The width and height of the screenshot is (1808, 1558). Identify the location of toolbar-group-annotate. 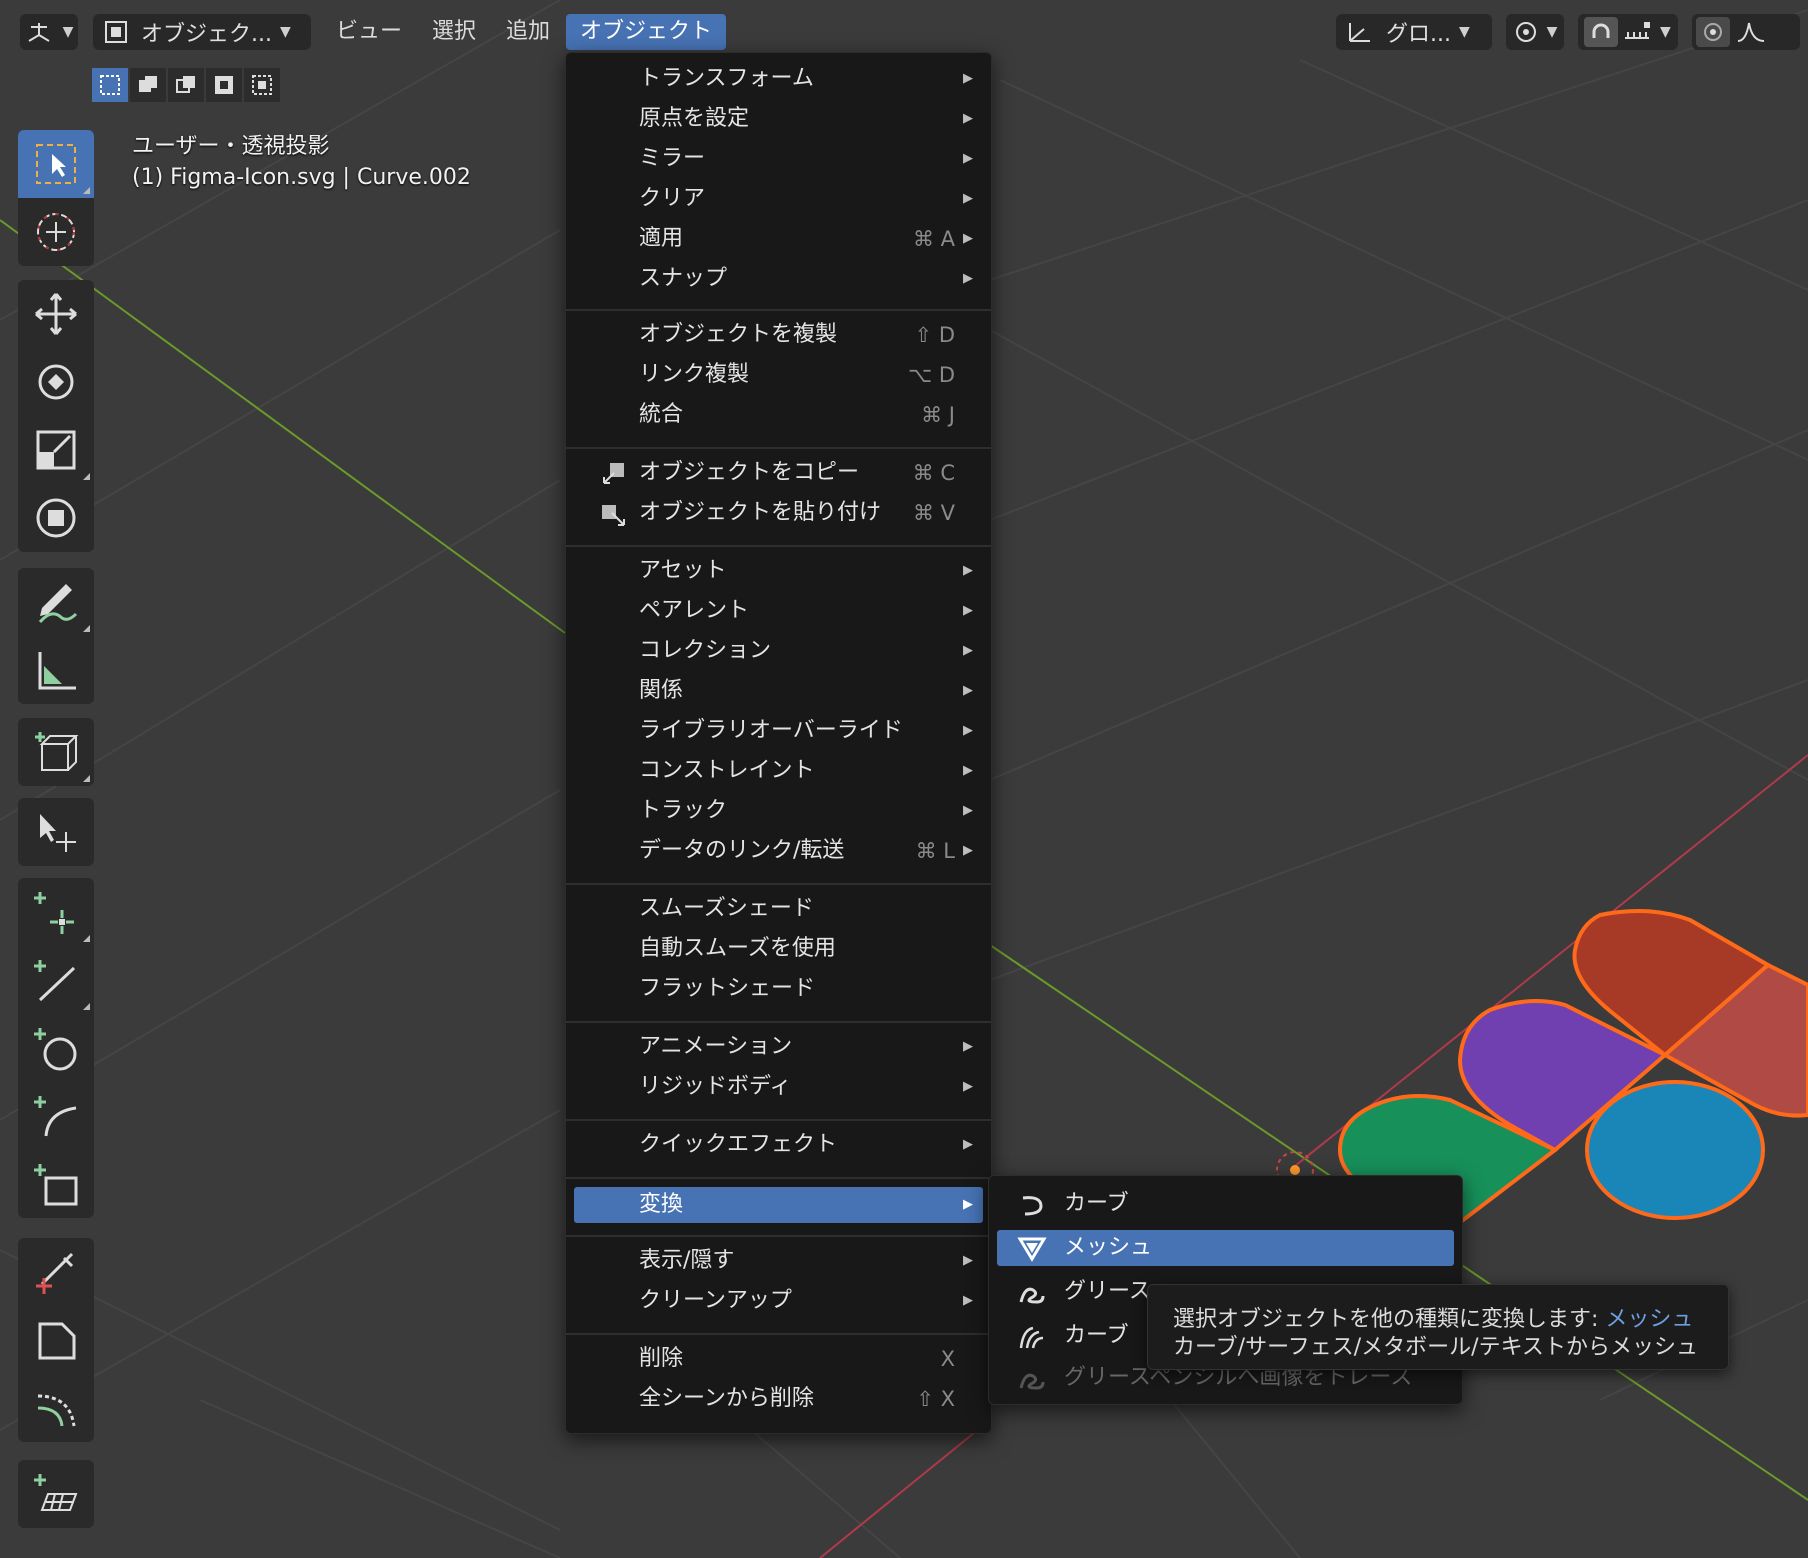
(56, 636).